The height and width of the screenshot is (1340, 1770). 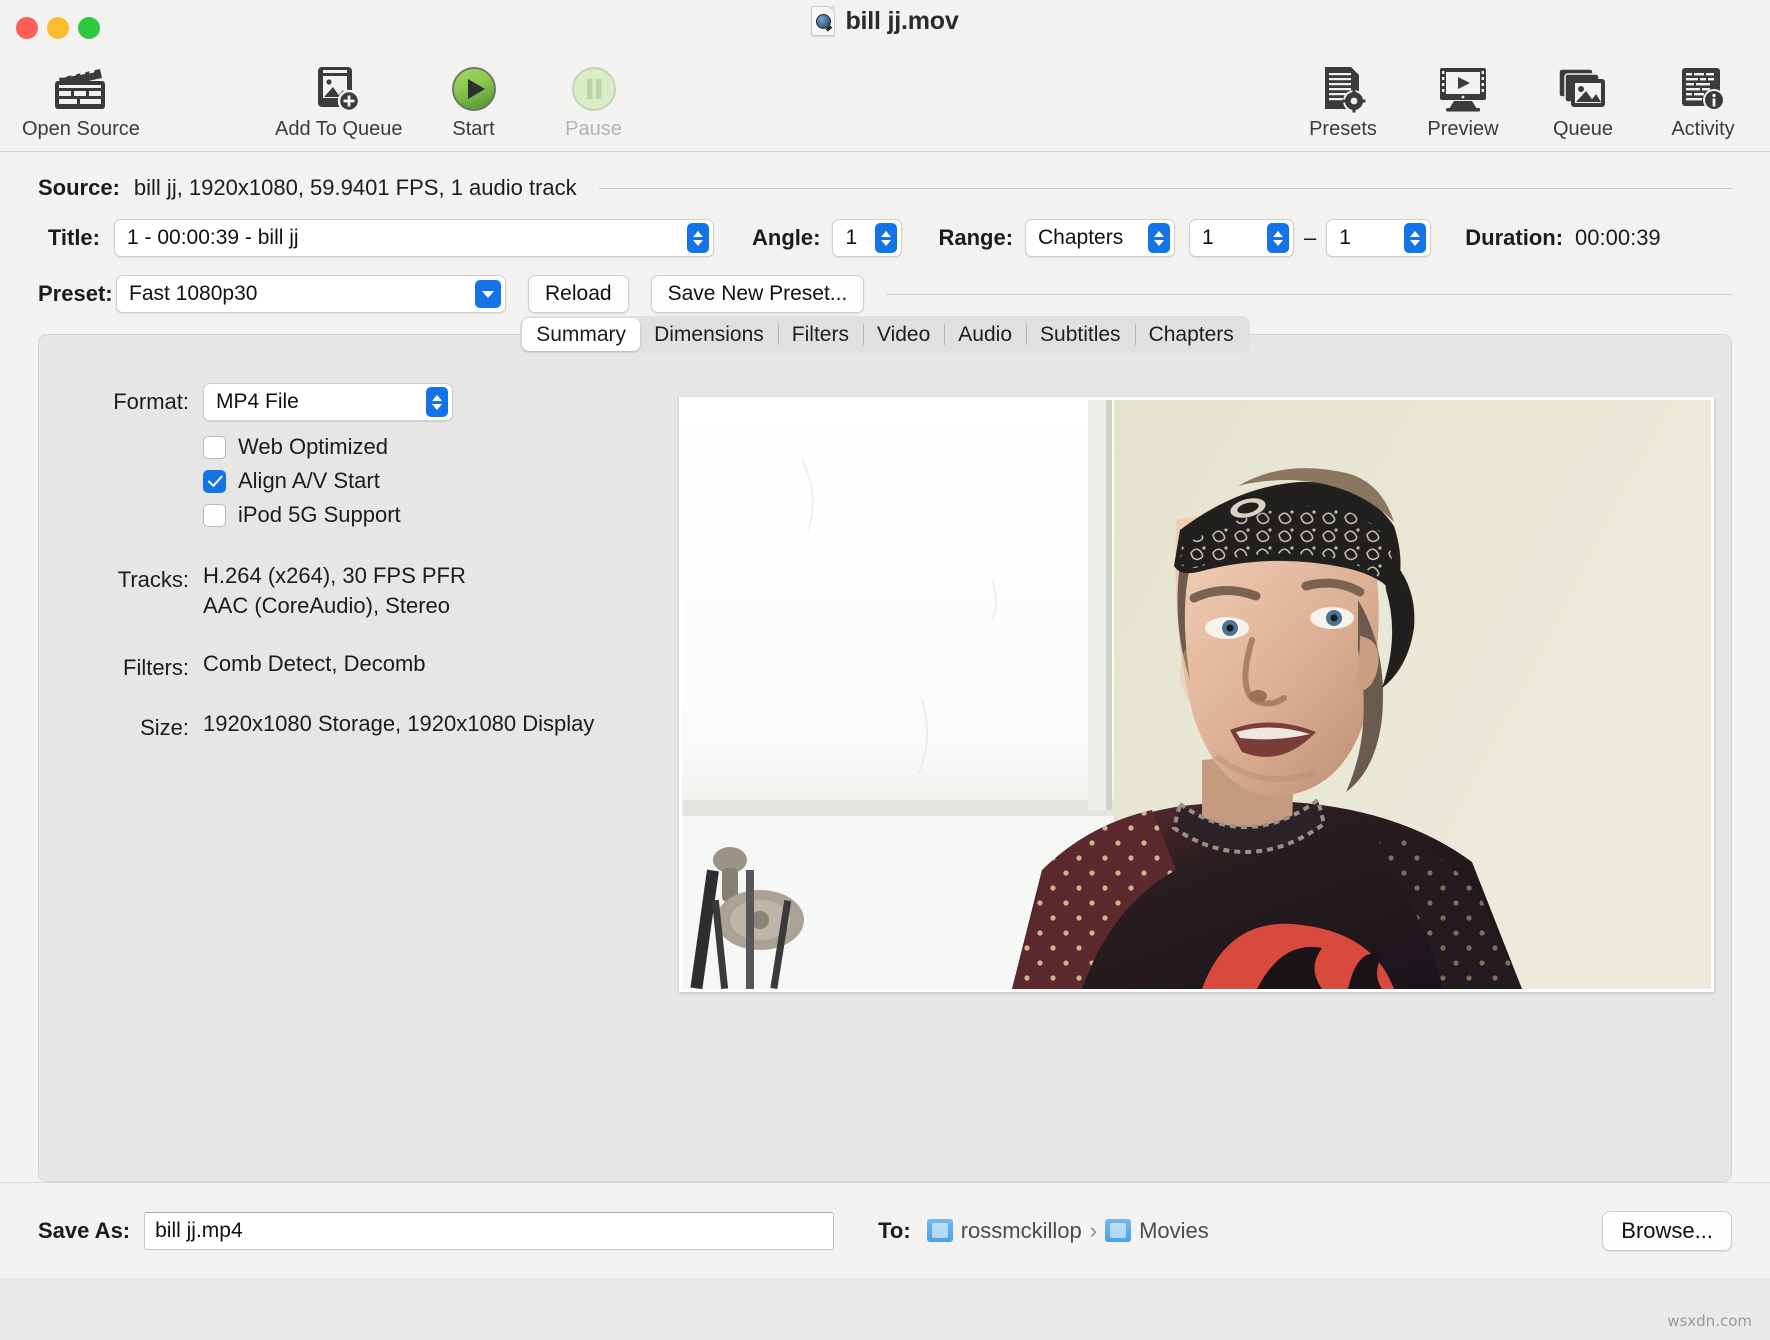 I want to click on align-av-start-label: Align A/V Start, so click(x=309, y=480).